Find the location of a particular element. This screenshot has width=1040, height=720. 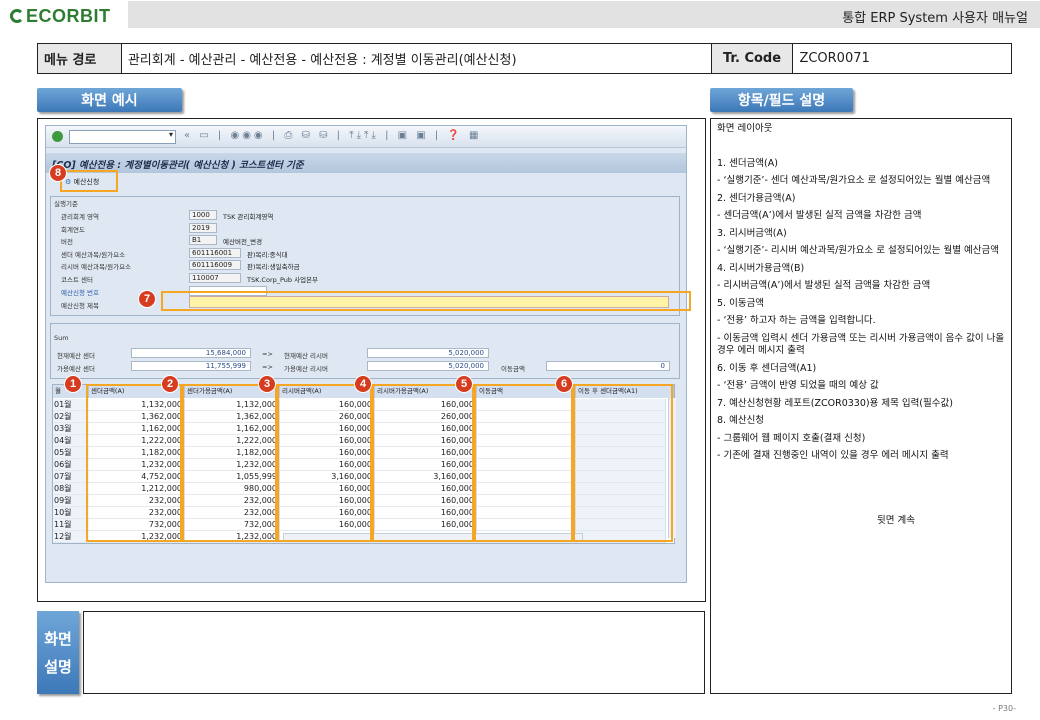

execute-icon: ⚙ is located at coordinates (69, 182).